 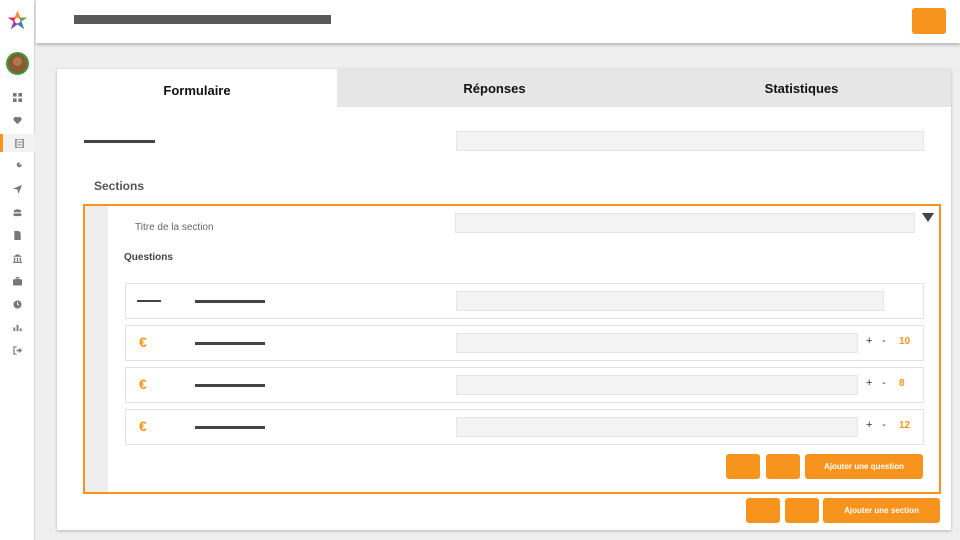 I want to click on top-action-button, so click(x=929, y=21).